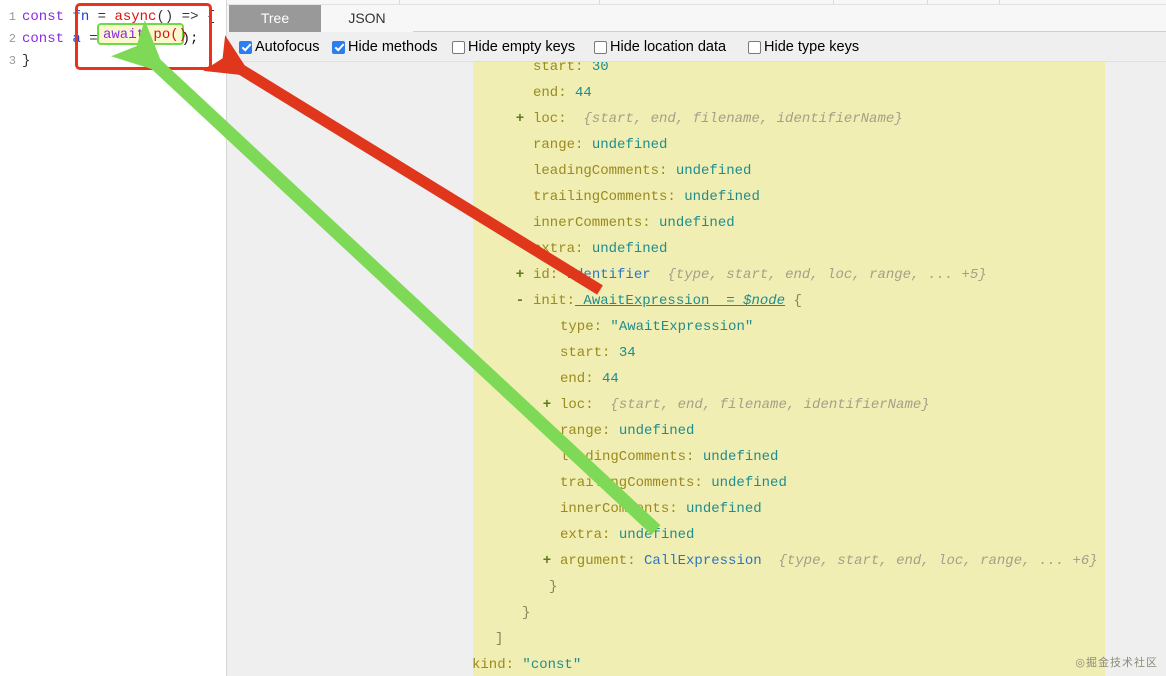 This screenshot has height=676, width=1166. What do you see at coordinates (803, 47) in the screenshot?
I see `option-hide-type-keys: Hide type keys` at bounding box center [803, 47].